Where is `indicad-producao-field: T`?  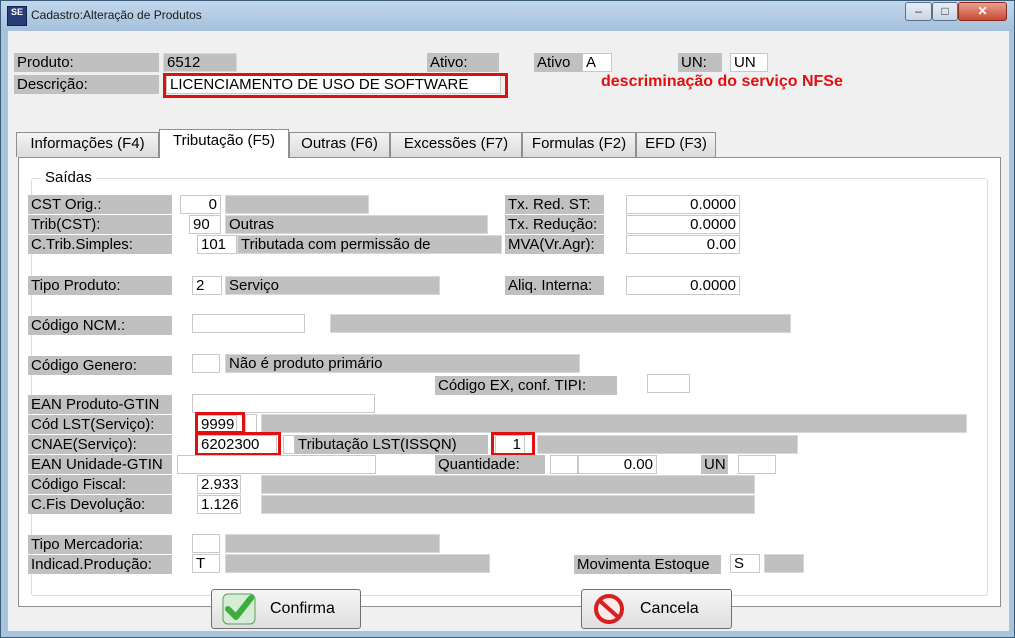 indicad-producao-field: T is located at coordinates (206, 563).